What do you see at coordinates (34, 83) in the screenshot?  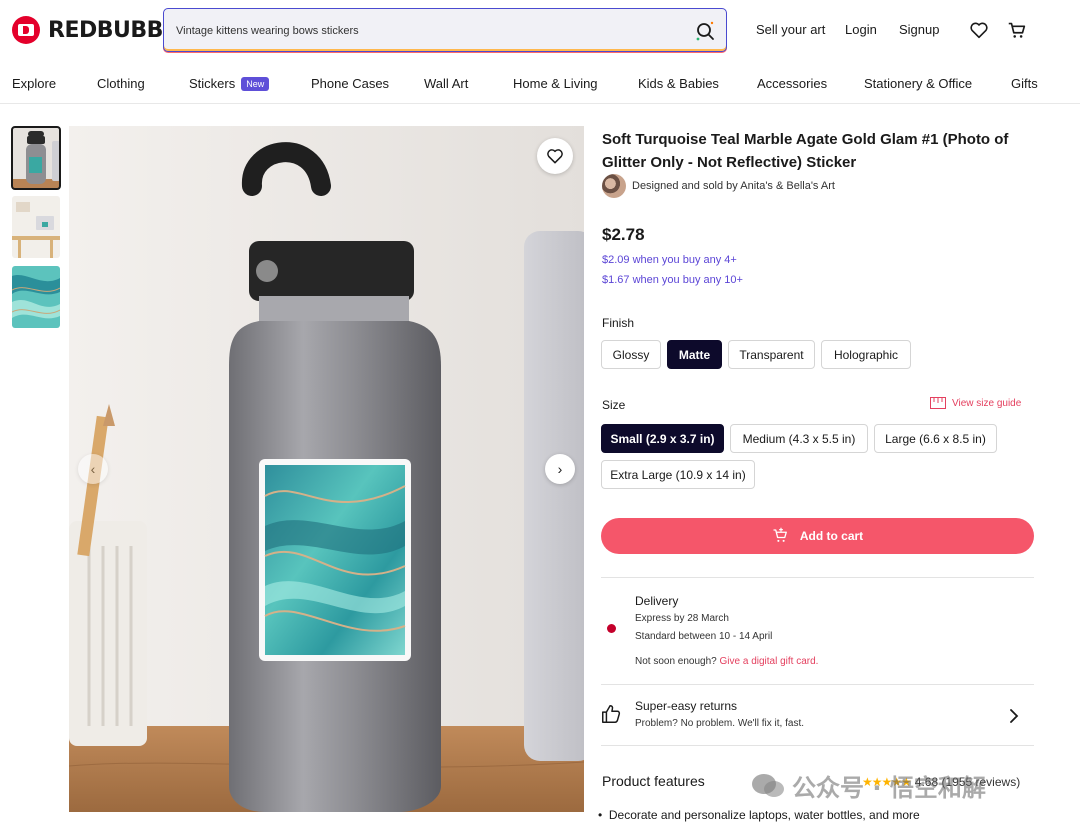 I see `nav-item-explore: Explore` at bounding box center [34, 83].